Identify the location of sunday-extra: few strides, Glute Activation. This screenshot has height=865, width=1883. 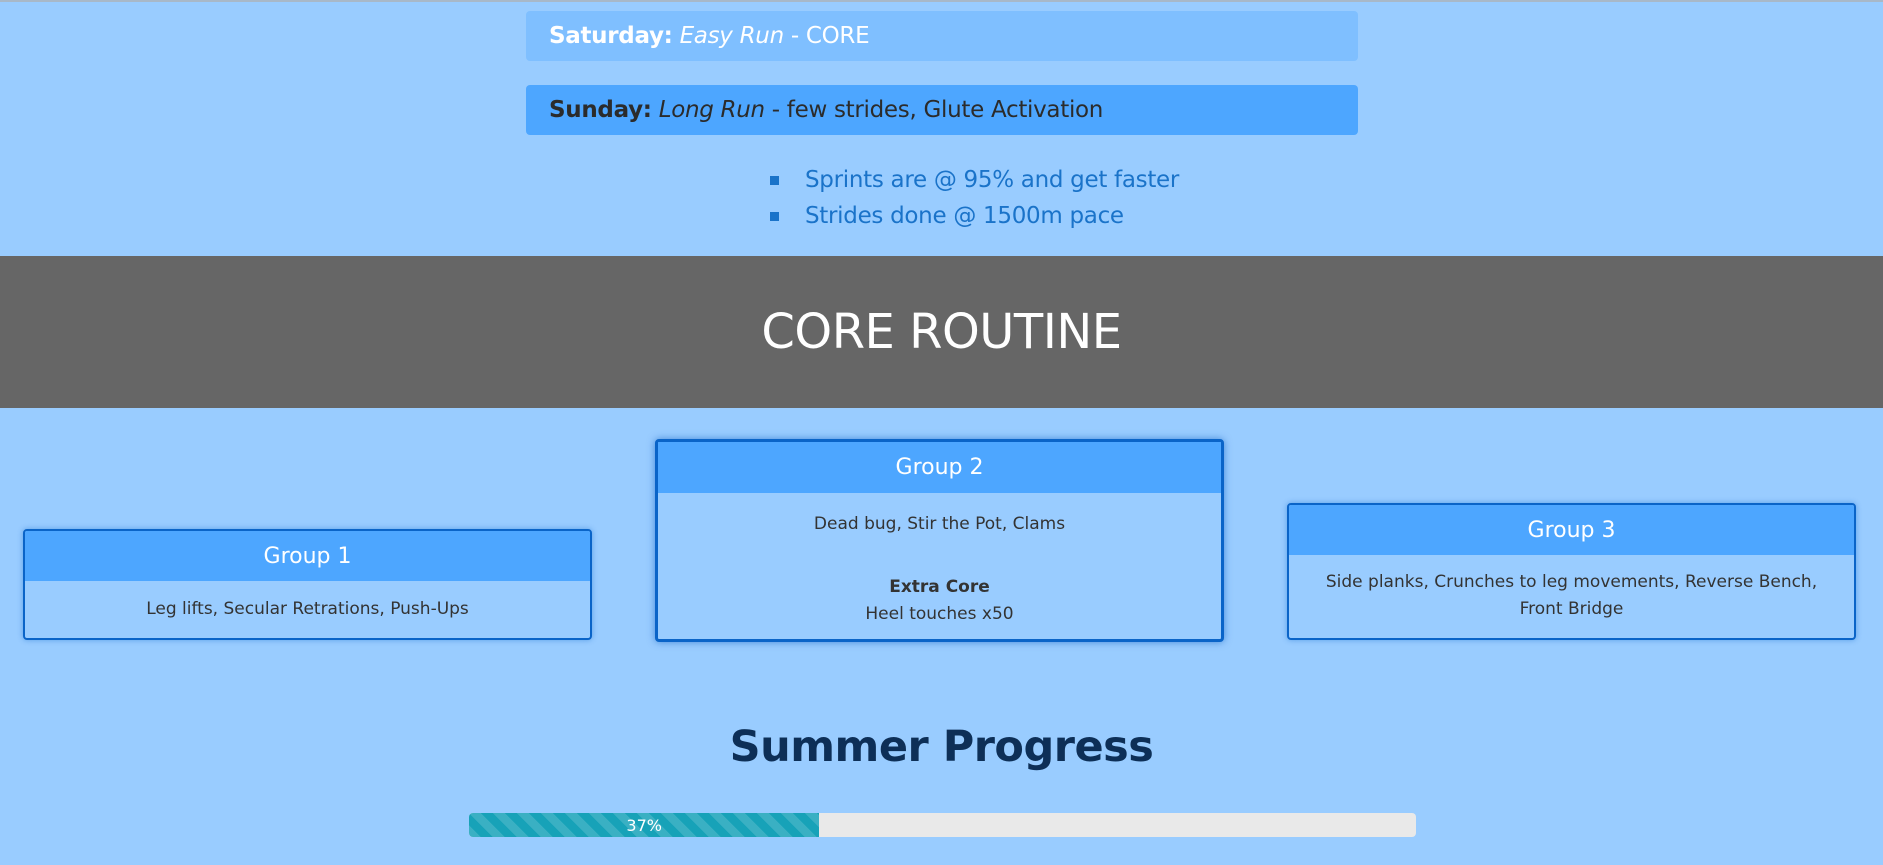
(945, 110).